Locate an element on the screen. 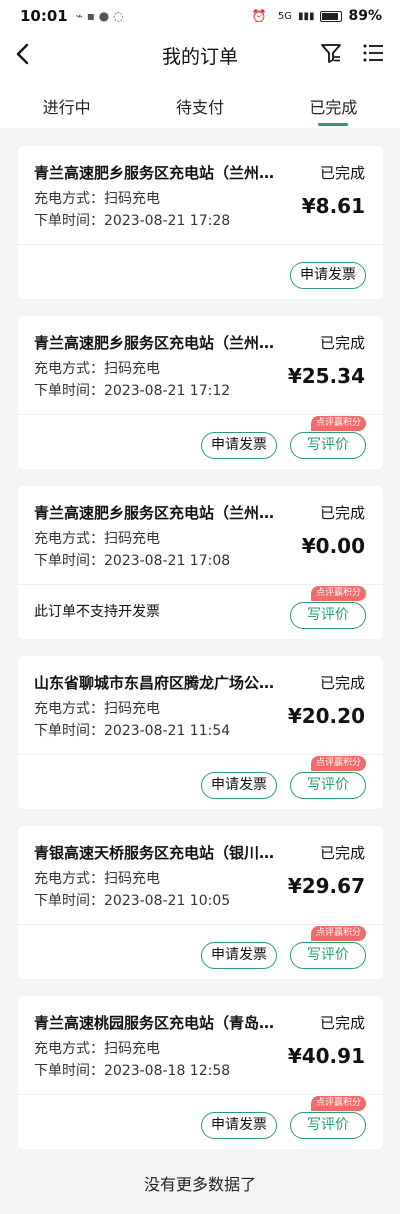 This screenshot has height=1214, width=400. tab-in-progress: 进行中 is located at coordinates (66, 102).